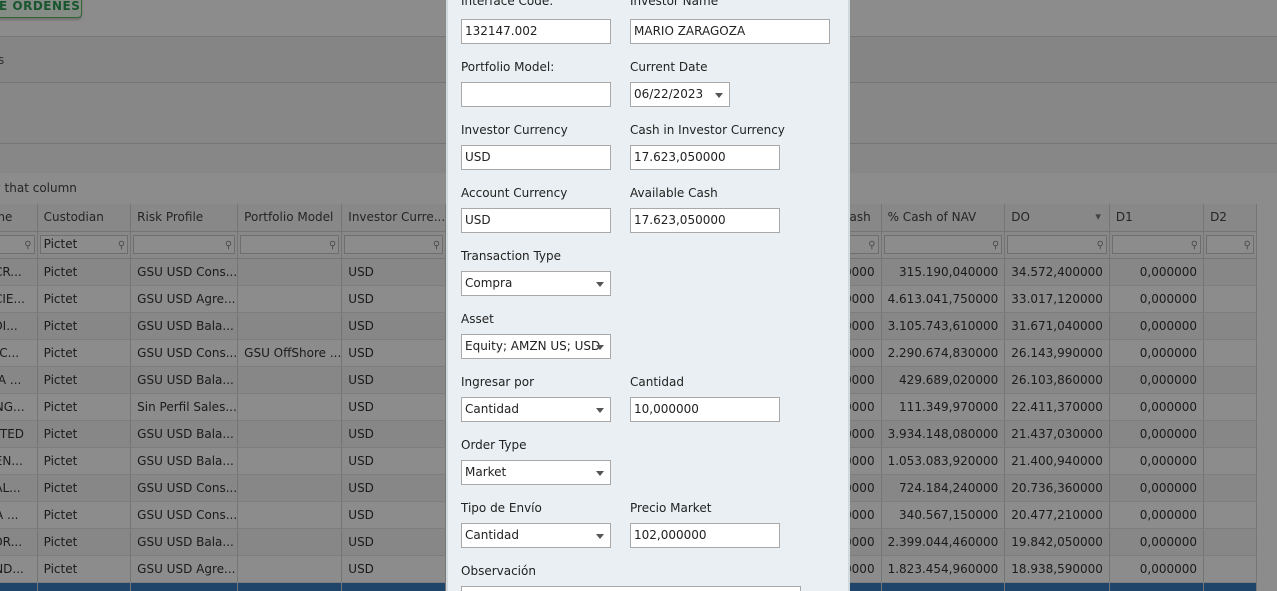  I want to click on tipo-envio-label: Tipo de Envío, so click(501, 508).